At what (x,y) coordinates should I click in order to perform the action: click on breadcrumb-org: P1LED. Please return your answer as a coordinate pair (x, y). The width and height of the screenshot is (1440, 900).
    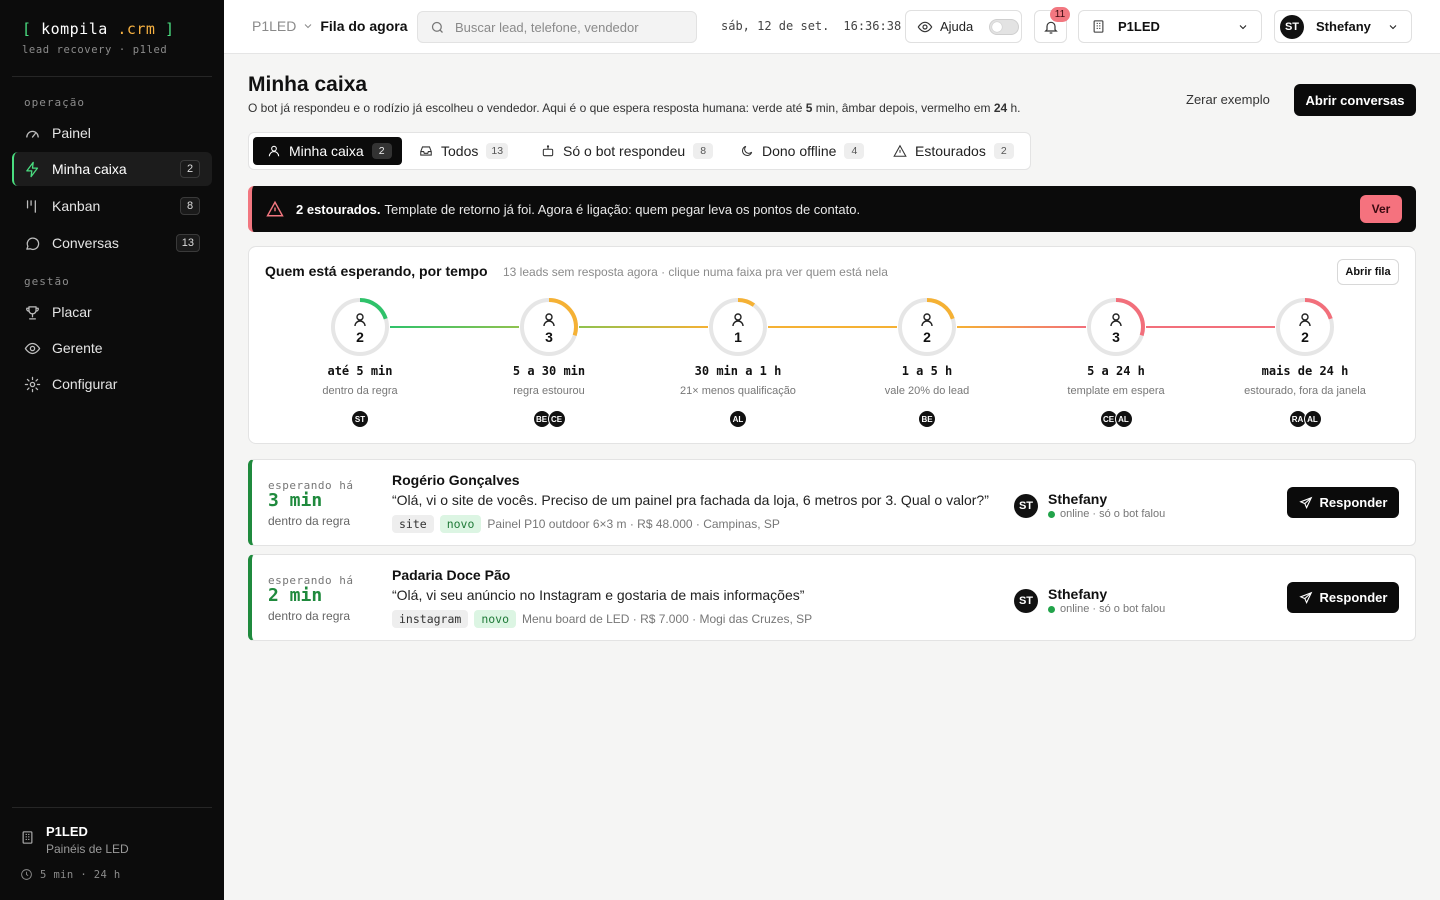
    Looking at the image, I should click on (274, 26).